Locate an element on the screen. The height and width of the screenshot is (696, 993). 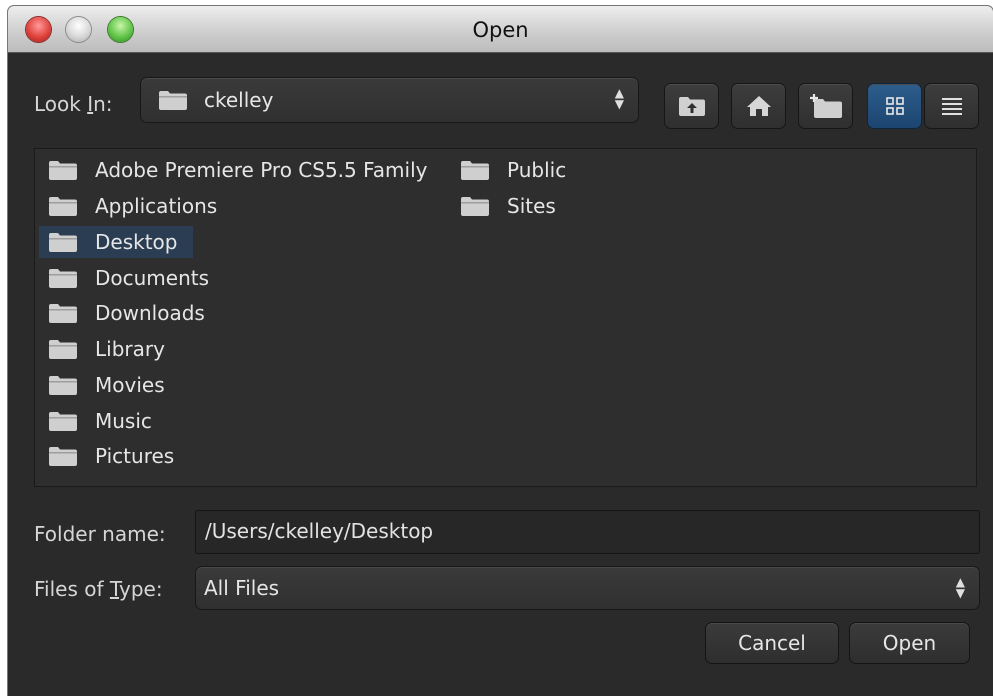
look-in-label: Look In: is located at coordinates (73, 104).